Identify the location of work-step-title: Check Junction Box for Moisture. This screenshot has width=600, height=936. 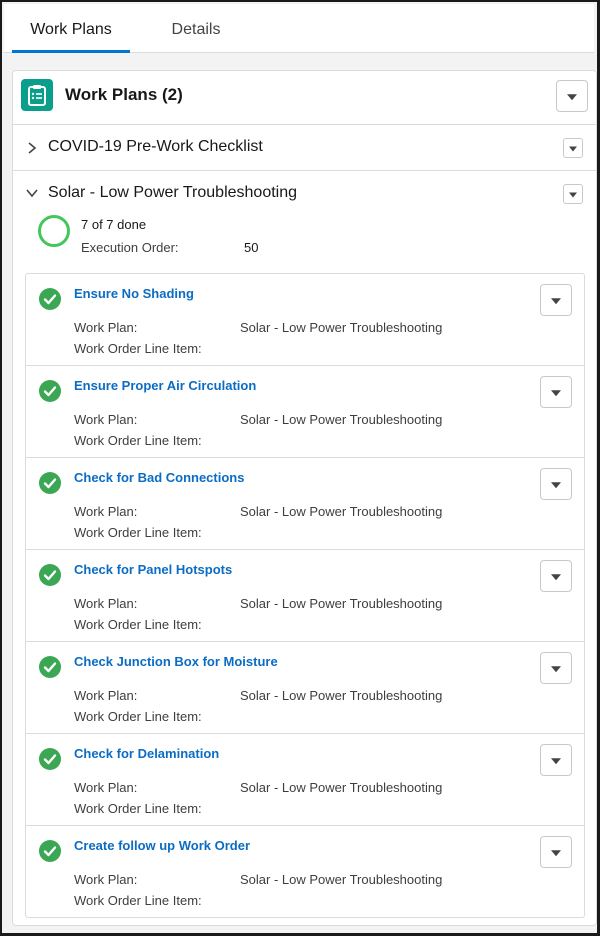
(176, 661).